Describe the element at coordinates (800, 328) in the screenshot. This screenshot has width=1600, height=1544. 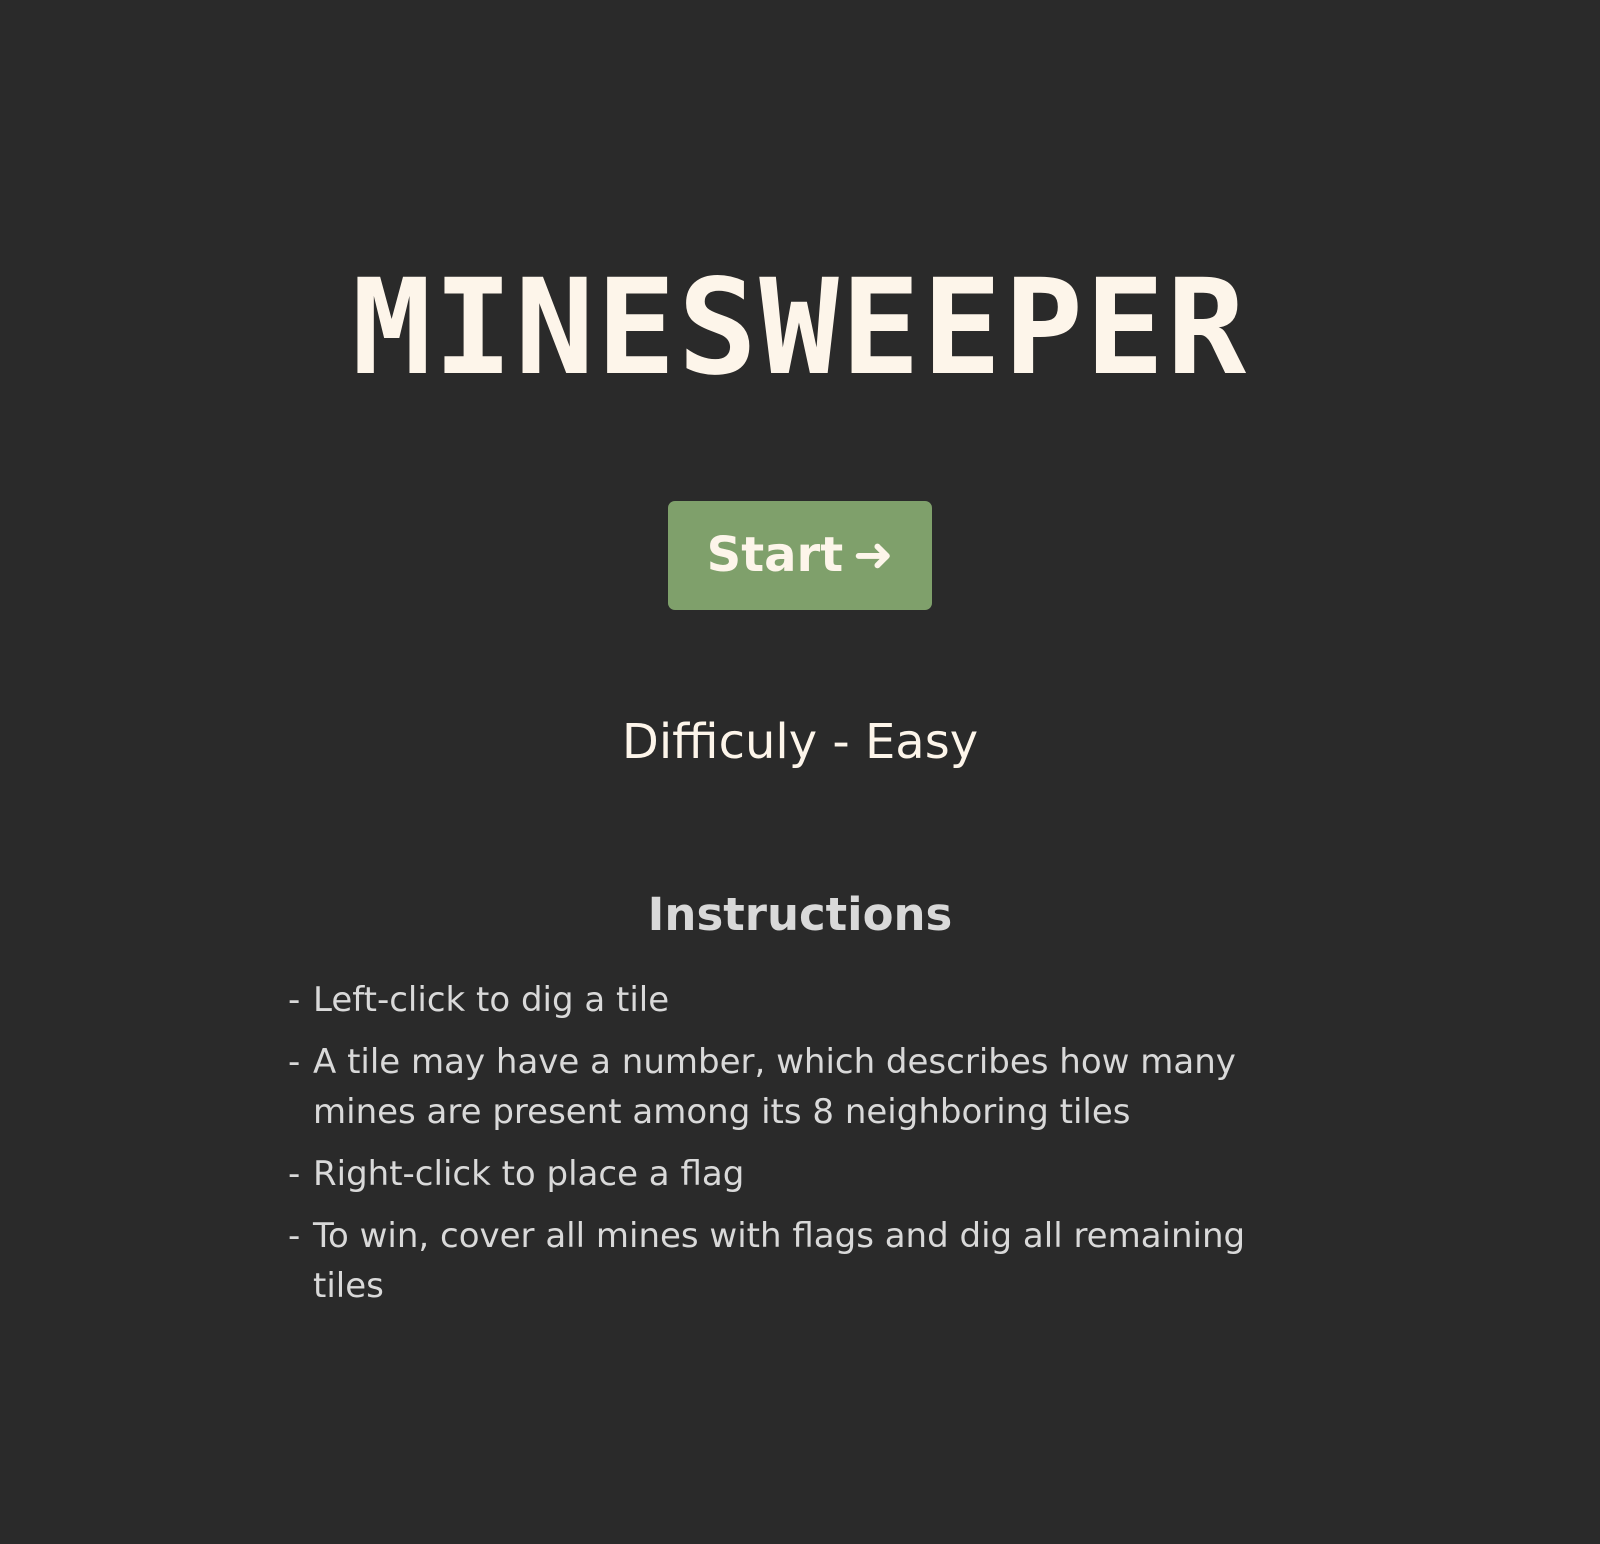
I see `game-title: MINESWEEPER` at that location.